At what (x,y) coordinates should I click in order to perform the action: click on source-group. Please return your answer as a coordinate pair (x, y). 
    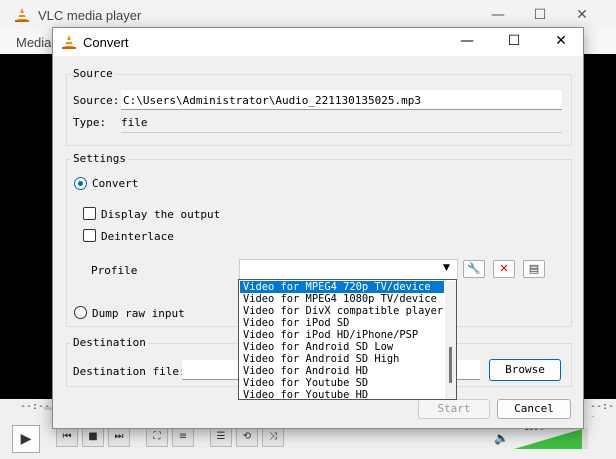
    Looking at the image, I should click on (319, 110).